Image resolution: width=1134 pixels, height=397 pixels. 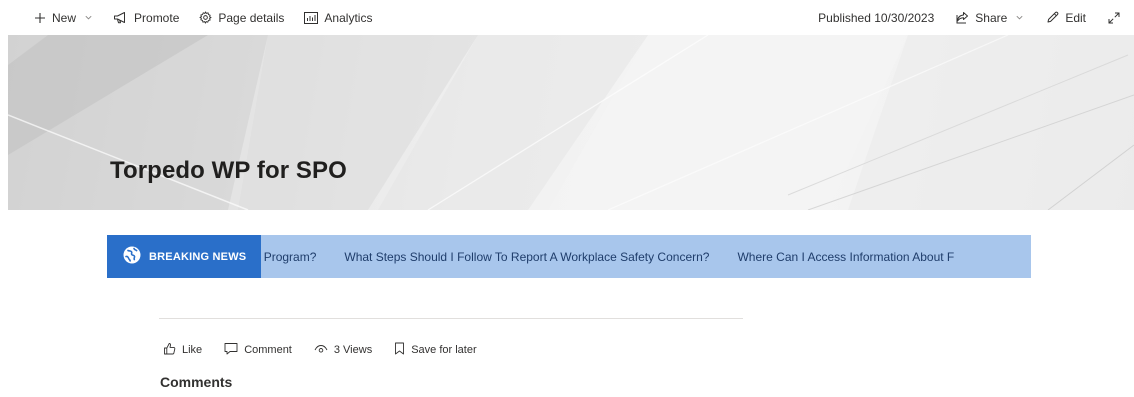 I want to click on new-button: New, so click(x=63, y=17).